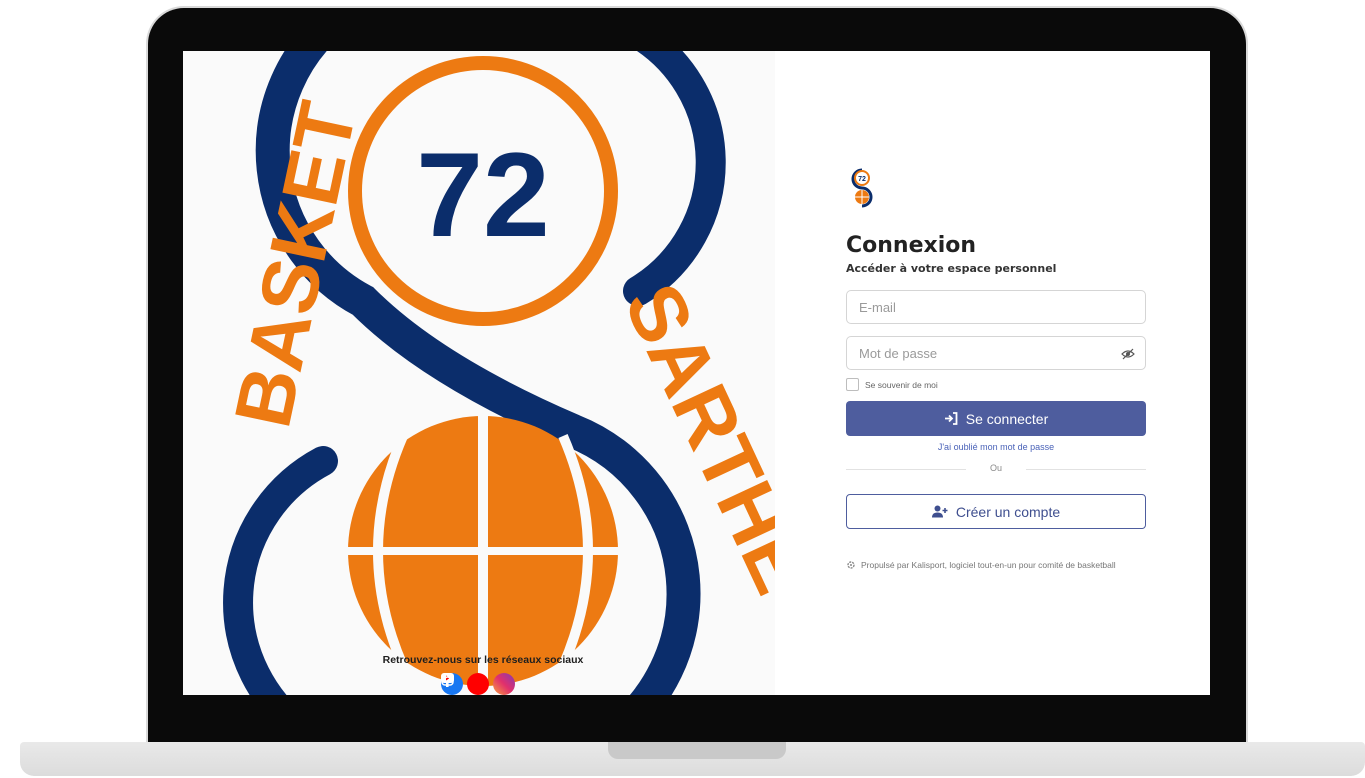 This screenshot has width=1365, height=778. Describe the element at coordinates (1007, 418) in the screenshot. I see `login-button-label: Se connecter` at that location.